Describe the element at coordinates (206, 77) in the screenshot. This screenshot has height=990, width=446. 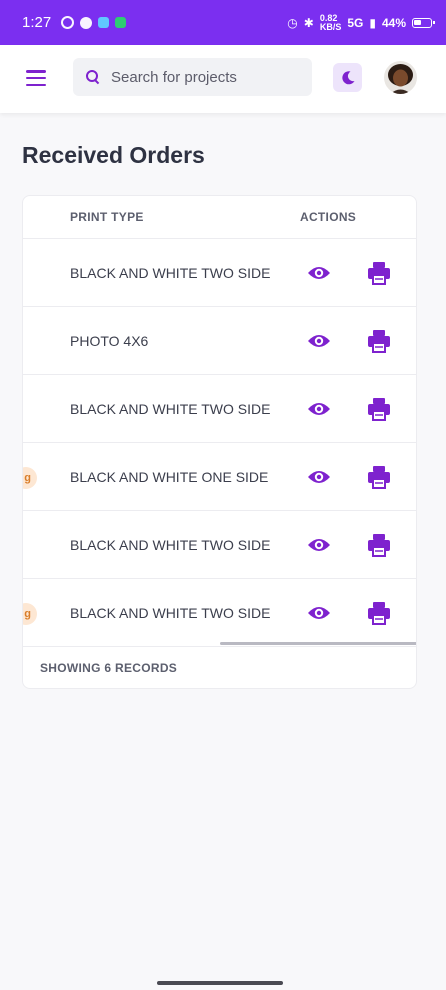
I see `search-input` at that location.